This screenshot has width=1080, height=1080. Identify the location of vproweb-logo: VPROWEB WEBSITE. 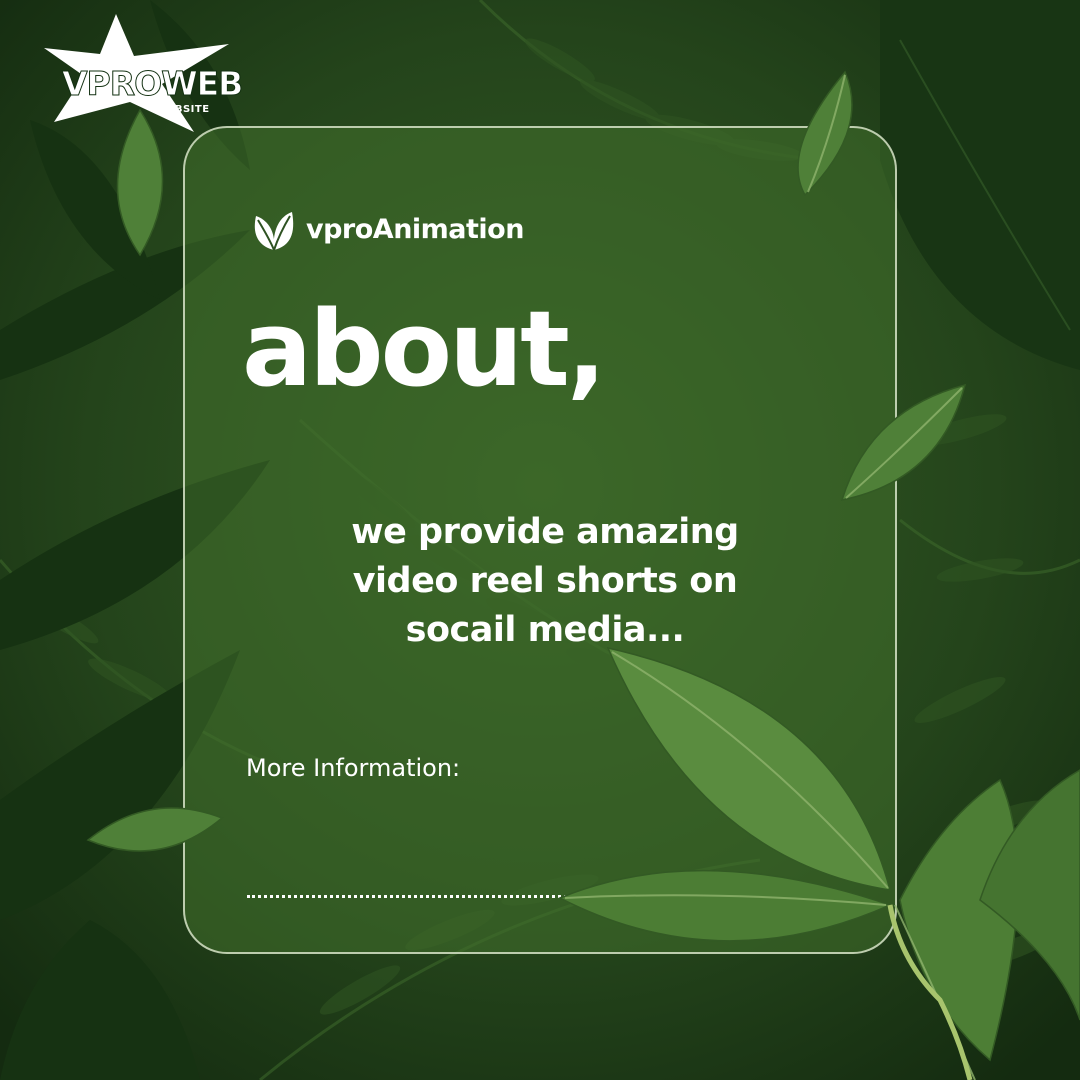
(144, 74).